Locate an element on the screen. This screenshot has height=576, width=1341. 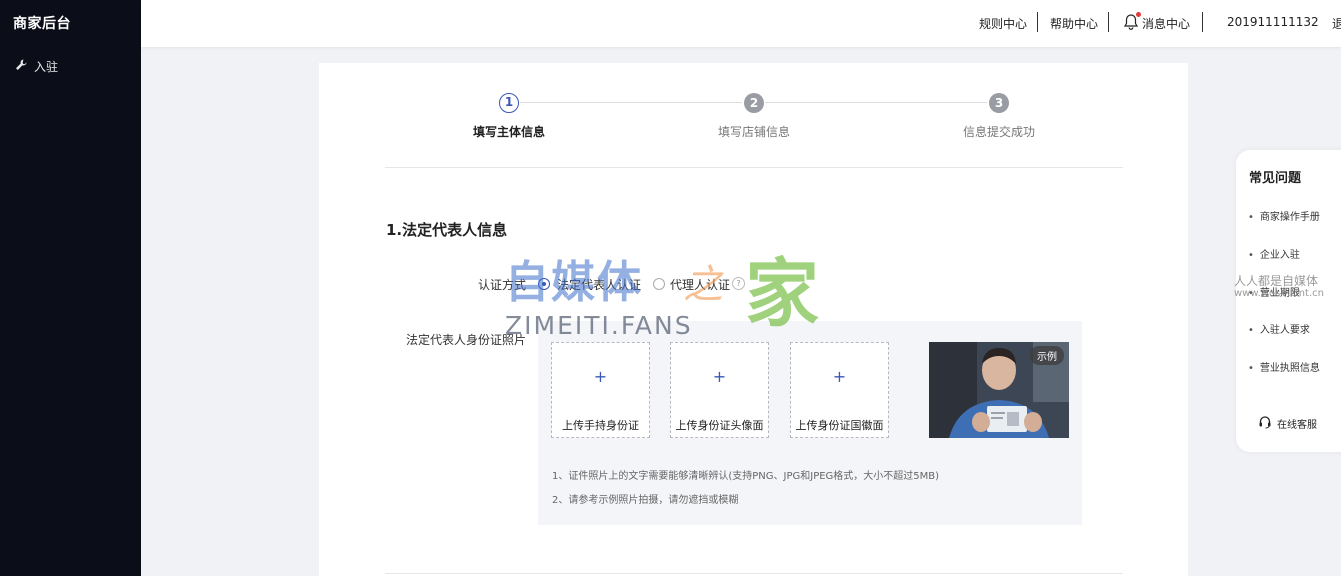
faq-title: 常见问题 is located at coordinates (1275, 178).